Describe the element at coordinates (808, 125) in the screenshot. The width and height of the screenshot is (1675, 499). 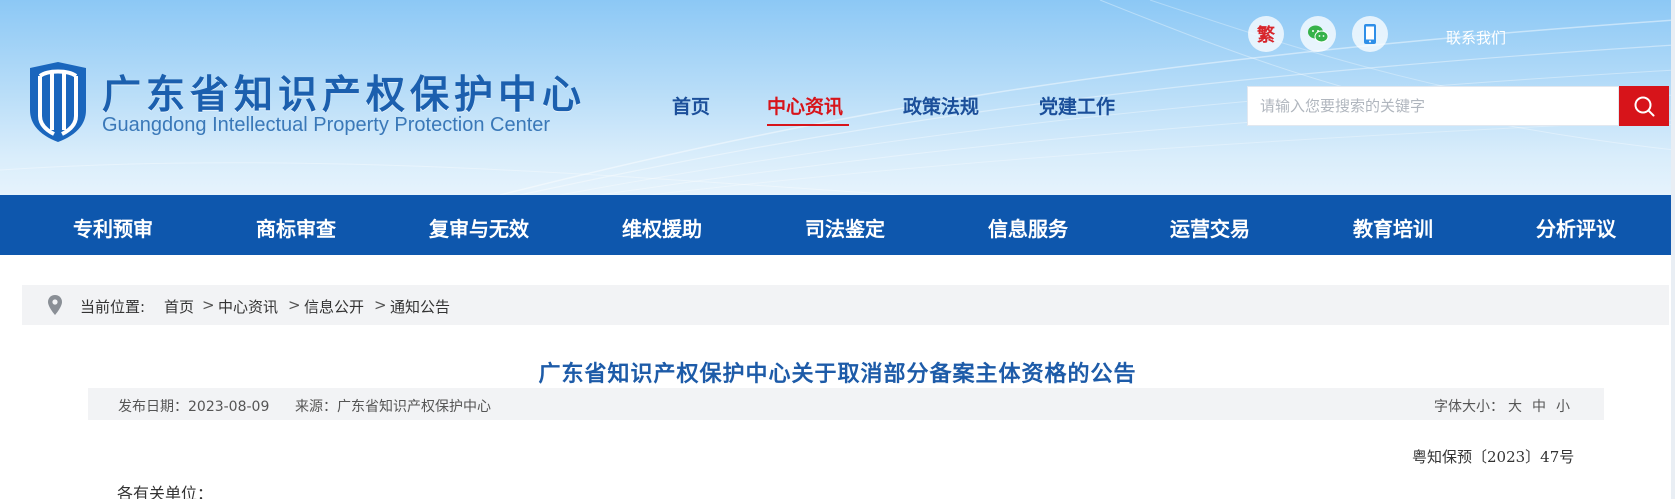
I see `active-nav-underline` at that location.